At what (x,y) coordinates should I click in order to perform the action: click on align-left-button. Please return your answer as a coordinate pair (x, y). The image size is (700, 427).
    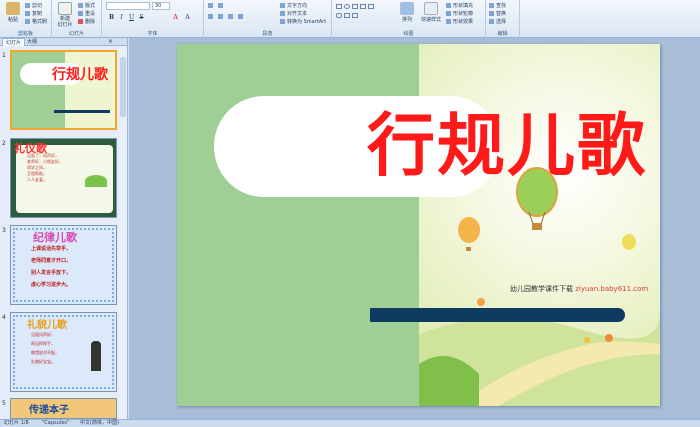
    Looking at the image, I should click on (211, 17).